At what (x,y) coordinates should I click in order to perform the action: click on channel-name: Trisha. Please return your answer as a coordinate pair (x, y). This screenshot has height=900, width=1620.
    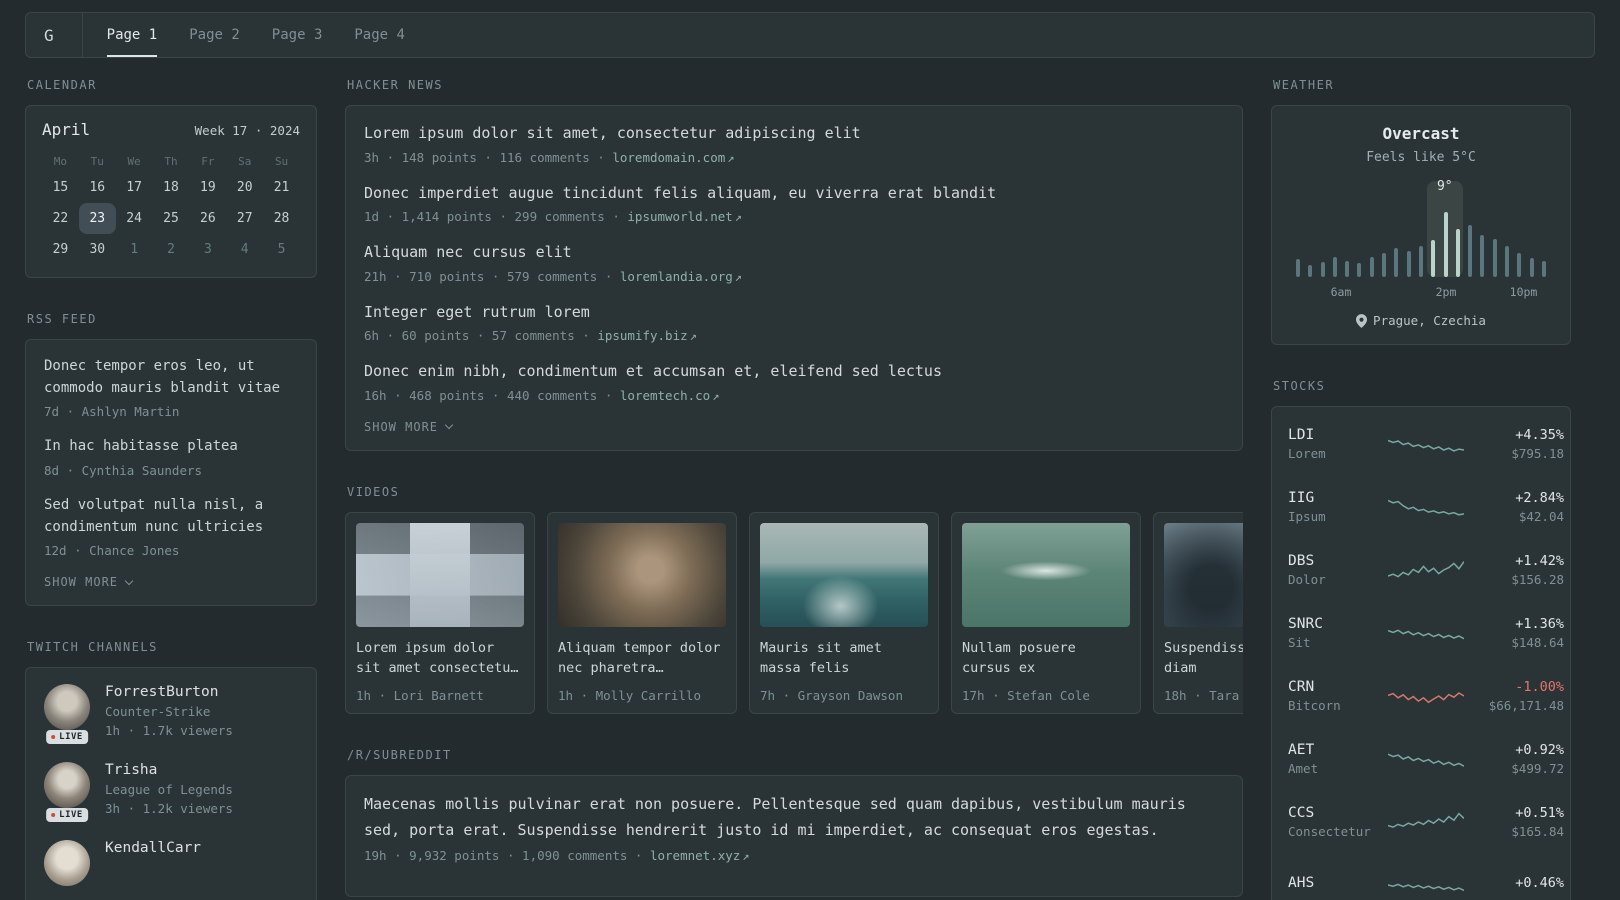
    Looking at the image, I should click on (169, 770).